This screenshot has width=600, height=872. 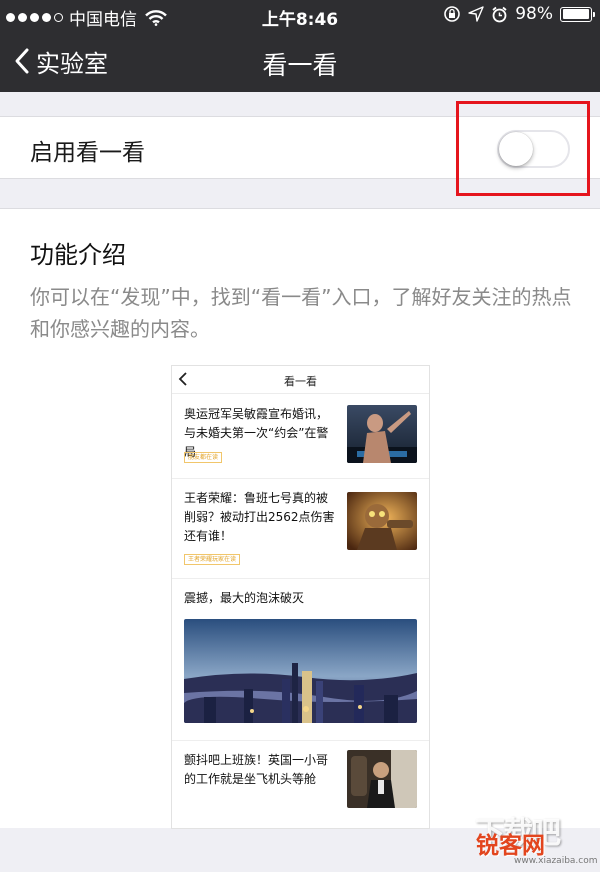 I want to click on preview-article: 震撼，最大的泡沫破灭, so click(x=300, y=660).